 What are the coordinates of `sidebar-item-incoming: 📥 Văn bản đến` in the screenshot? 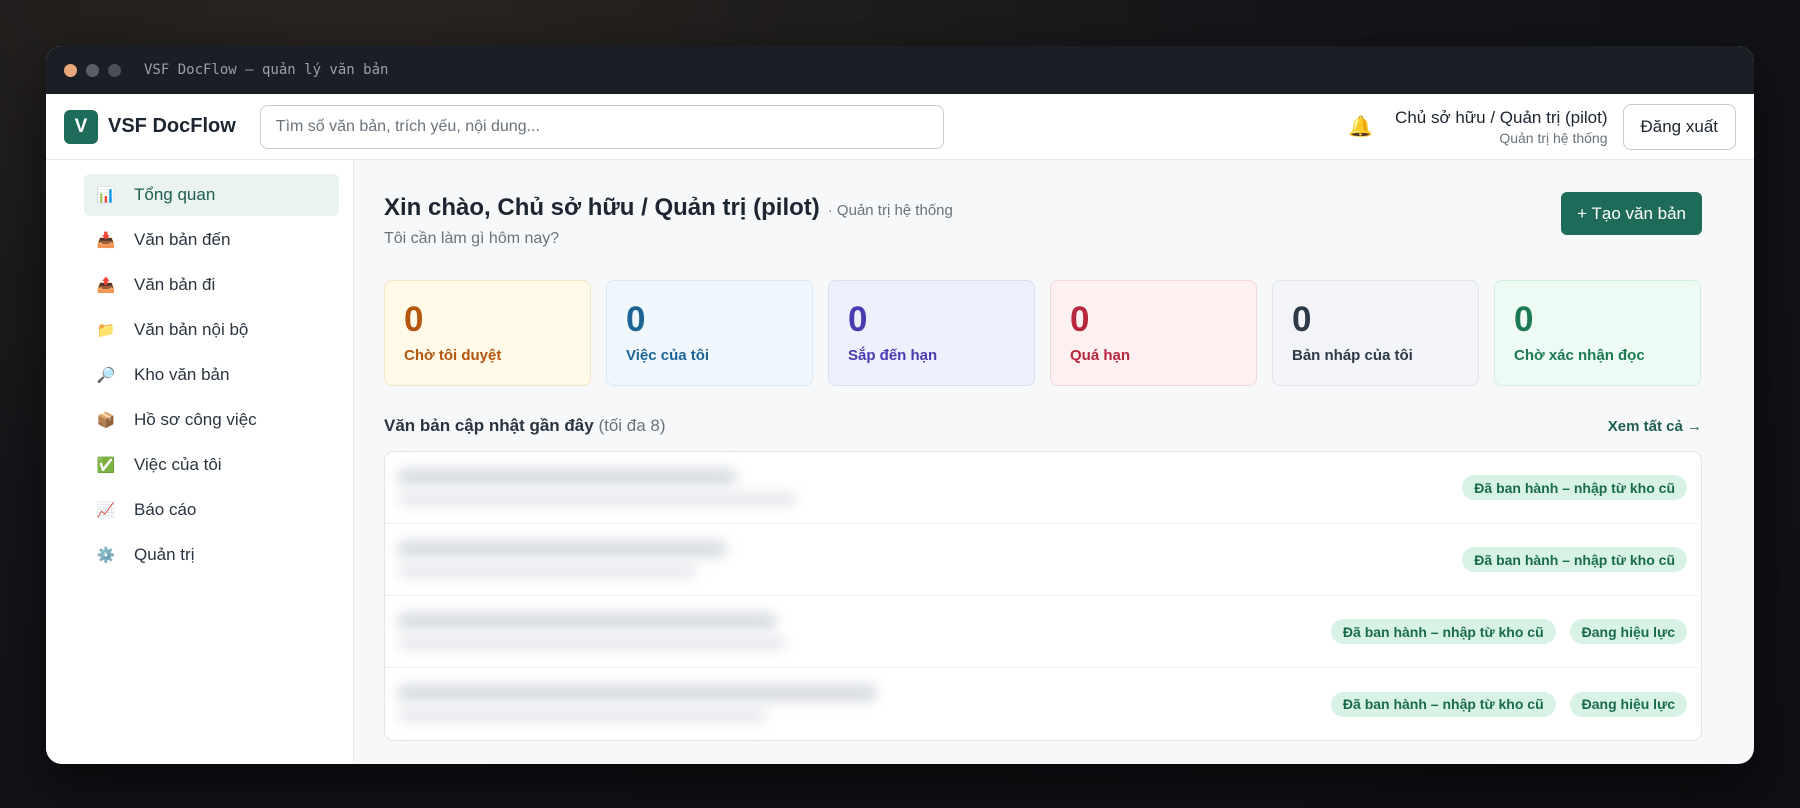 It's located at (211, 240).